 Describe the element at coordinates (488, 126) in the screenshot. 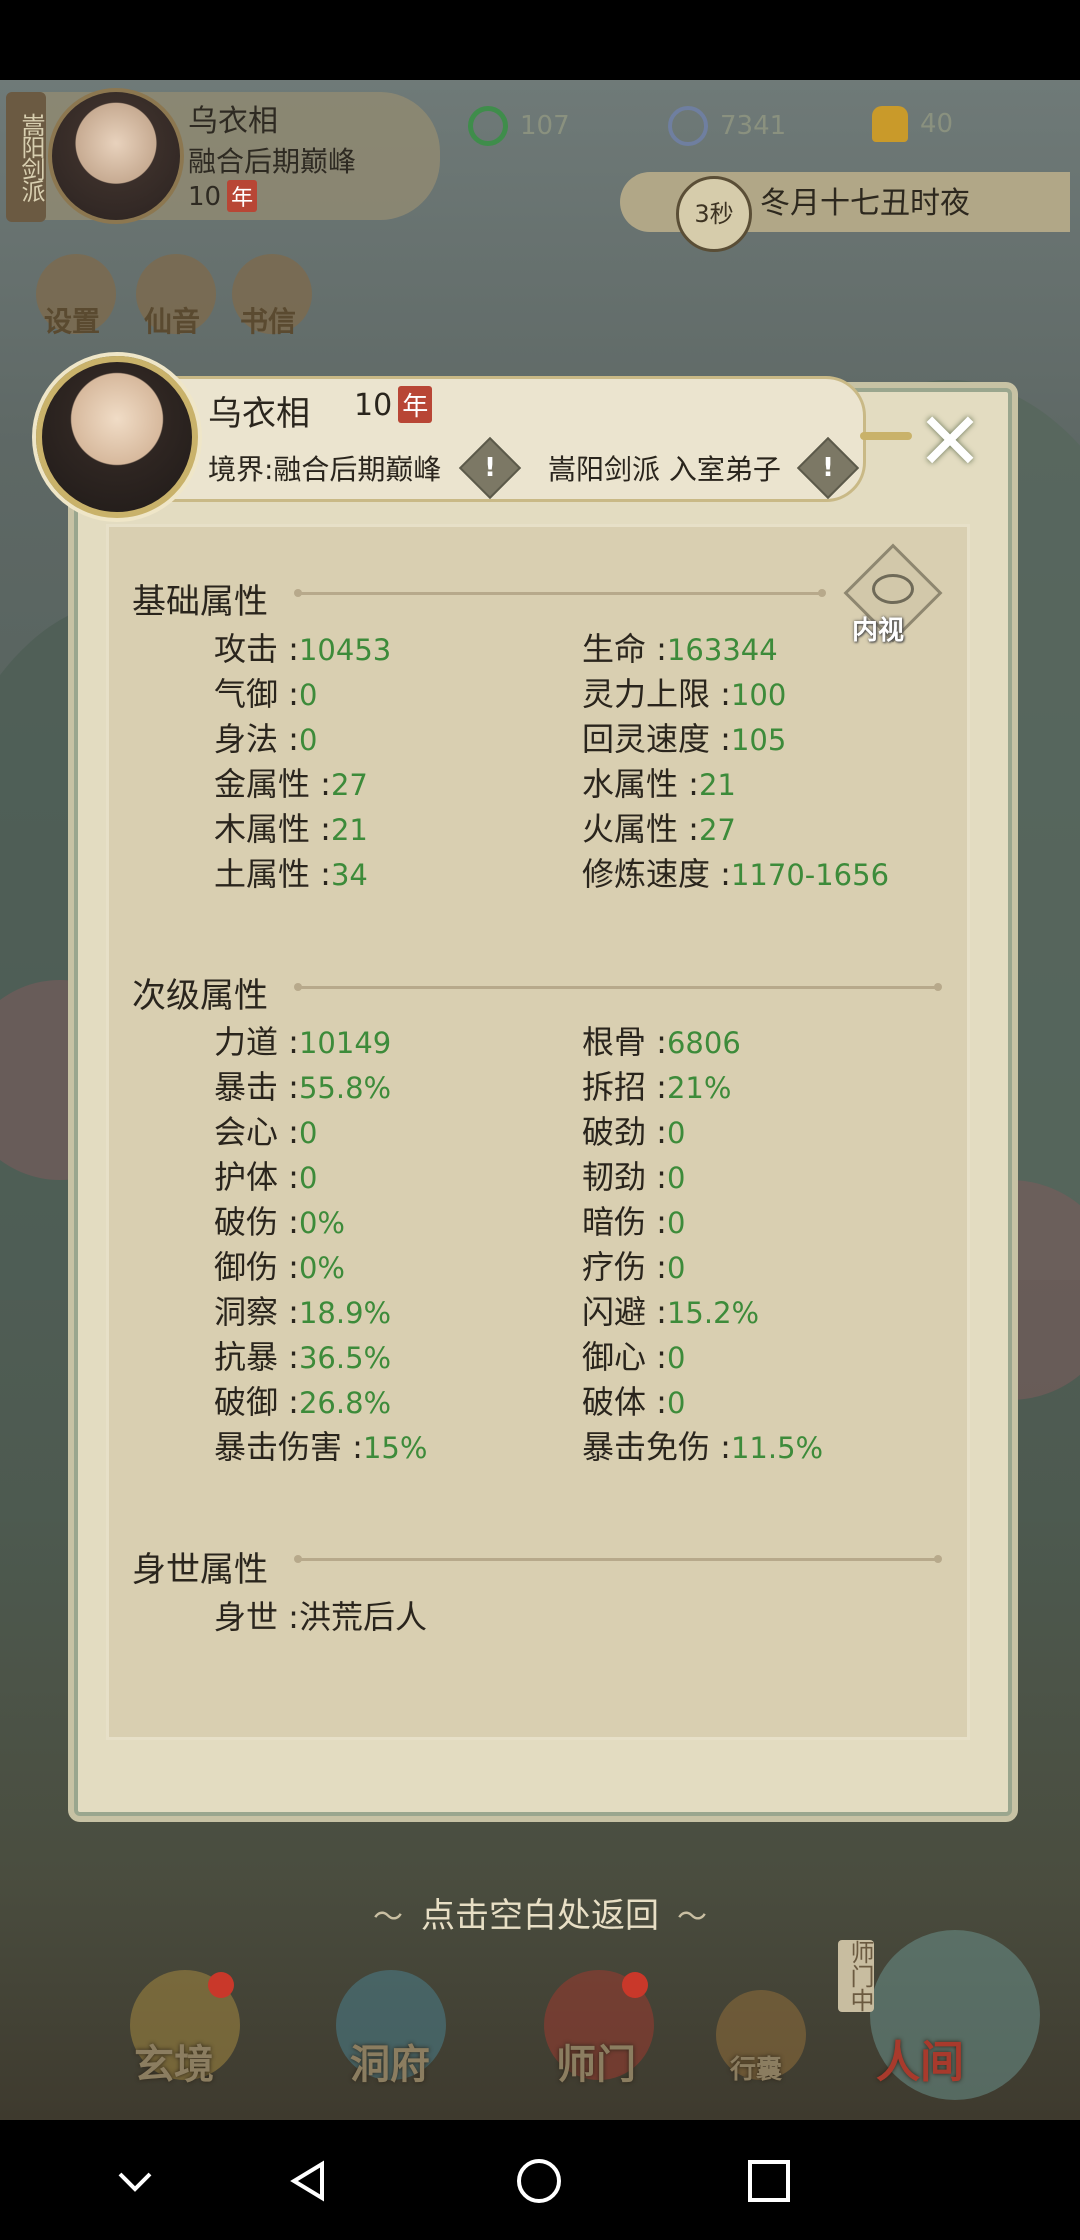

I see `jade-swirl-icon` at that location.